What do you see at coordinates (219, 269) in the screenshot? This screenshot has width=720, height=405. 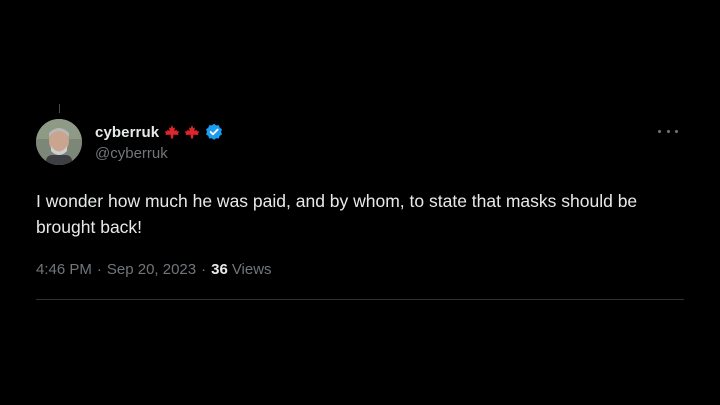 I see `views-count: 36` at bounding box center [219, 269].